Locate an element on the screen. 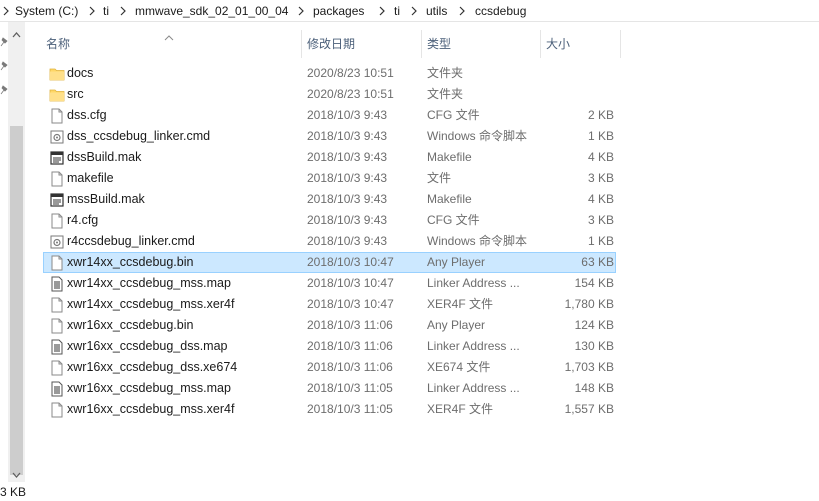 This screenshot has width=819, height=501. column-header-date: 修改日期 is located at coordinates (331, 44).